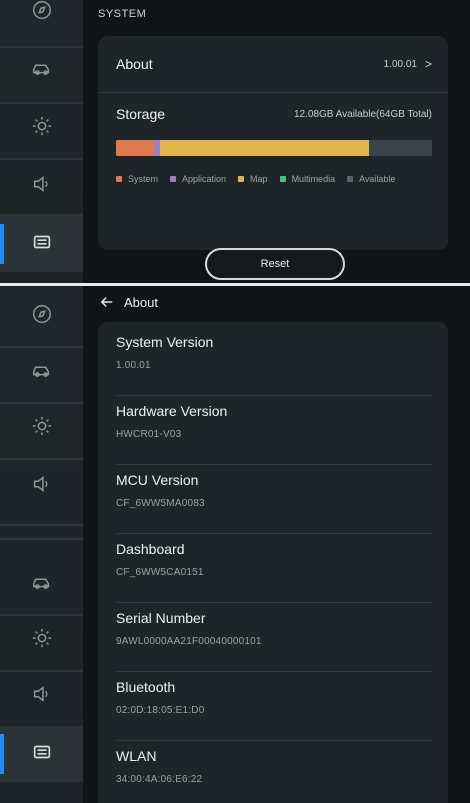  What do you see at coordinates (160, 503) in the screenshot?
I see `info-value: CF_6WW5MA0083` at bounding box center [160, 503].